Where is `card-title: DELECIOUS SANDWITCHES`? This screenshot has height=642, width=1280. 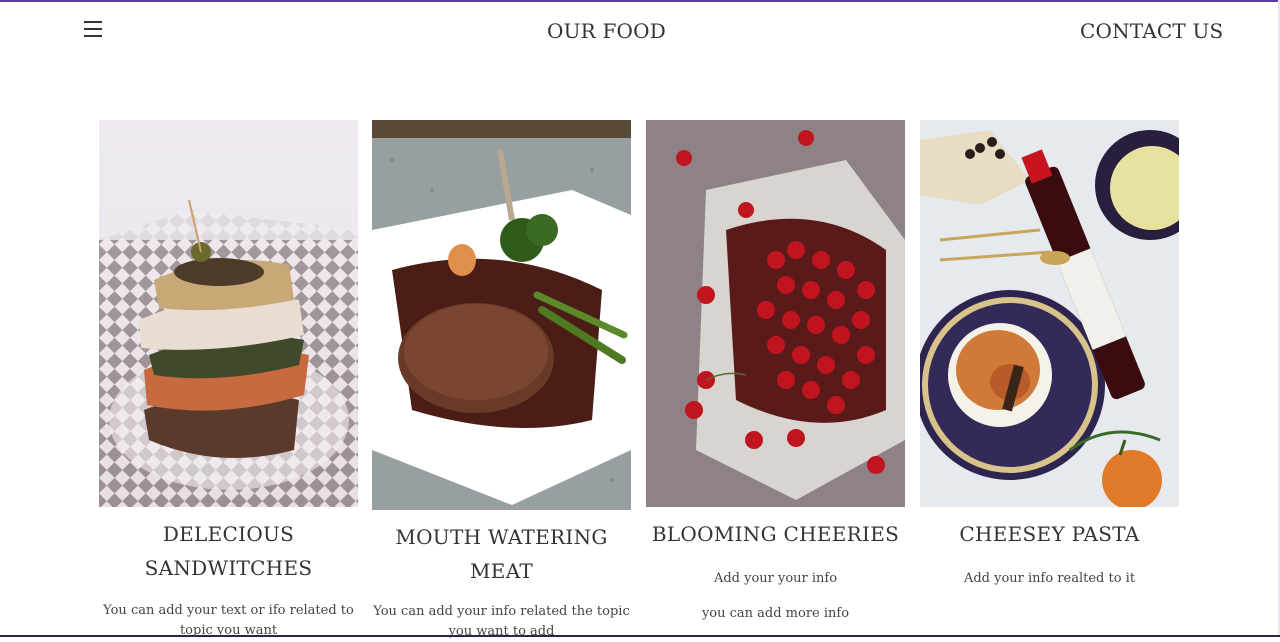
card-title: DELECIOUS SANDWITCHES is located at coordinates (228, 551).